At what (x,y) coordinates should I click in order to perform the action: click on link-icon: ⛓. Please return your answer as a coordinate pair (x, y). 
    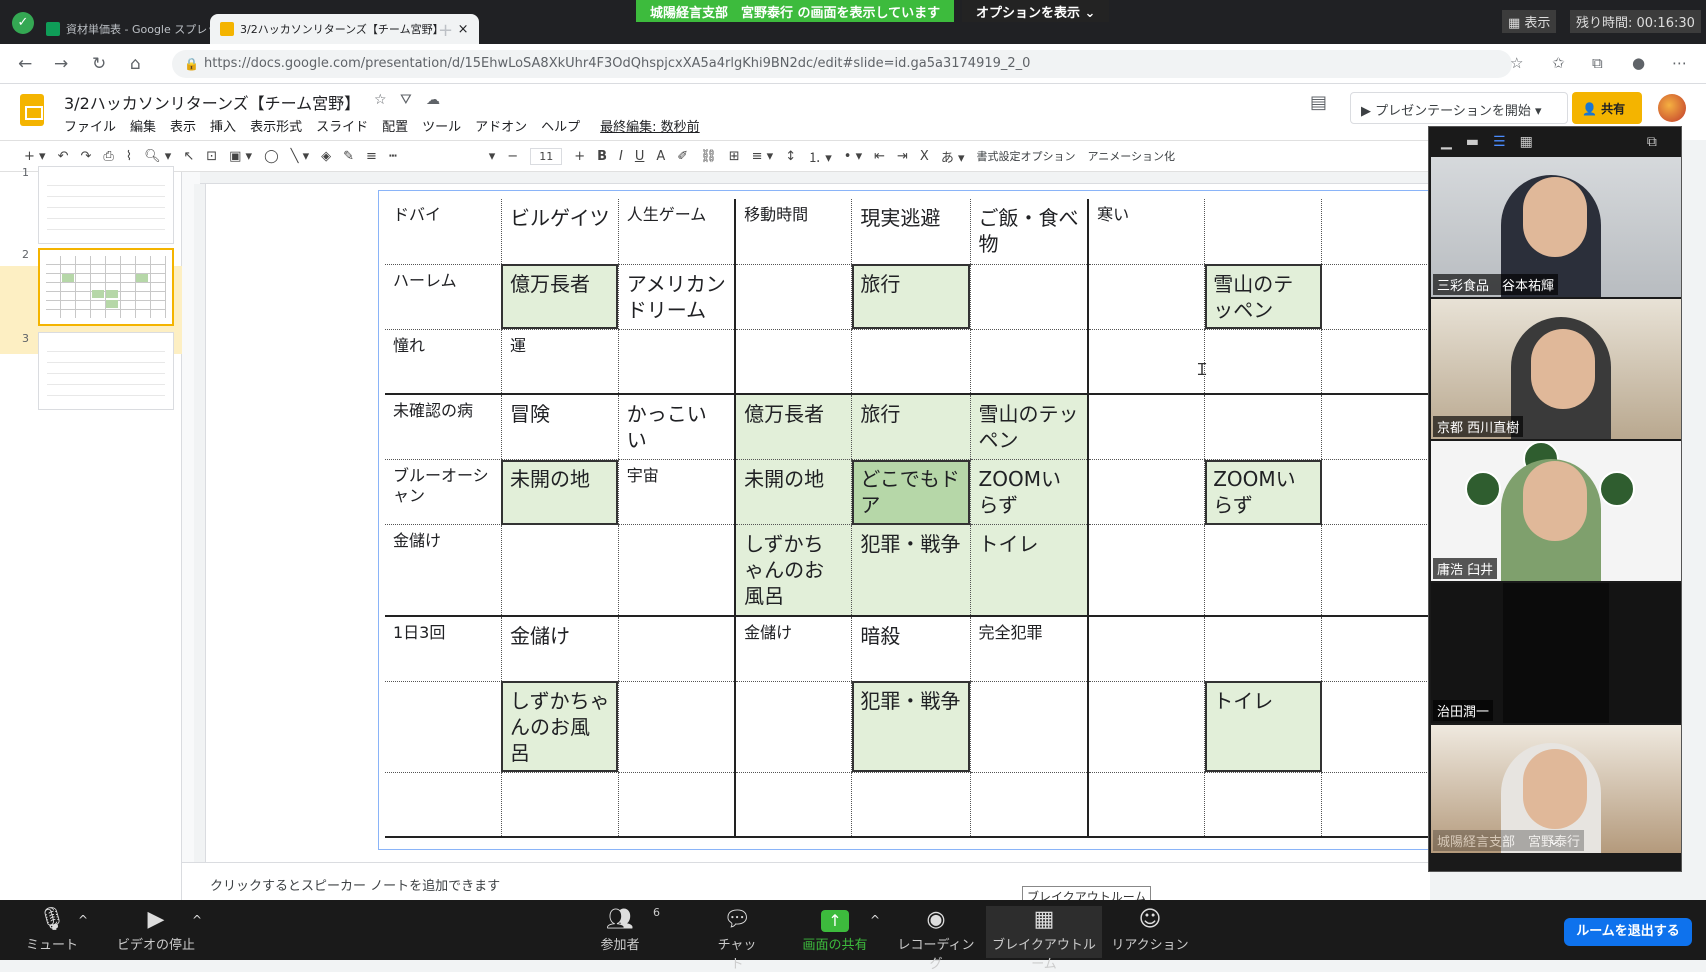
    Looking at the image, I should click on (708, 156).